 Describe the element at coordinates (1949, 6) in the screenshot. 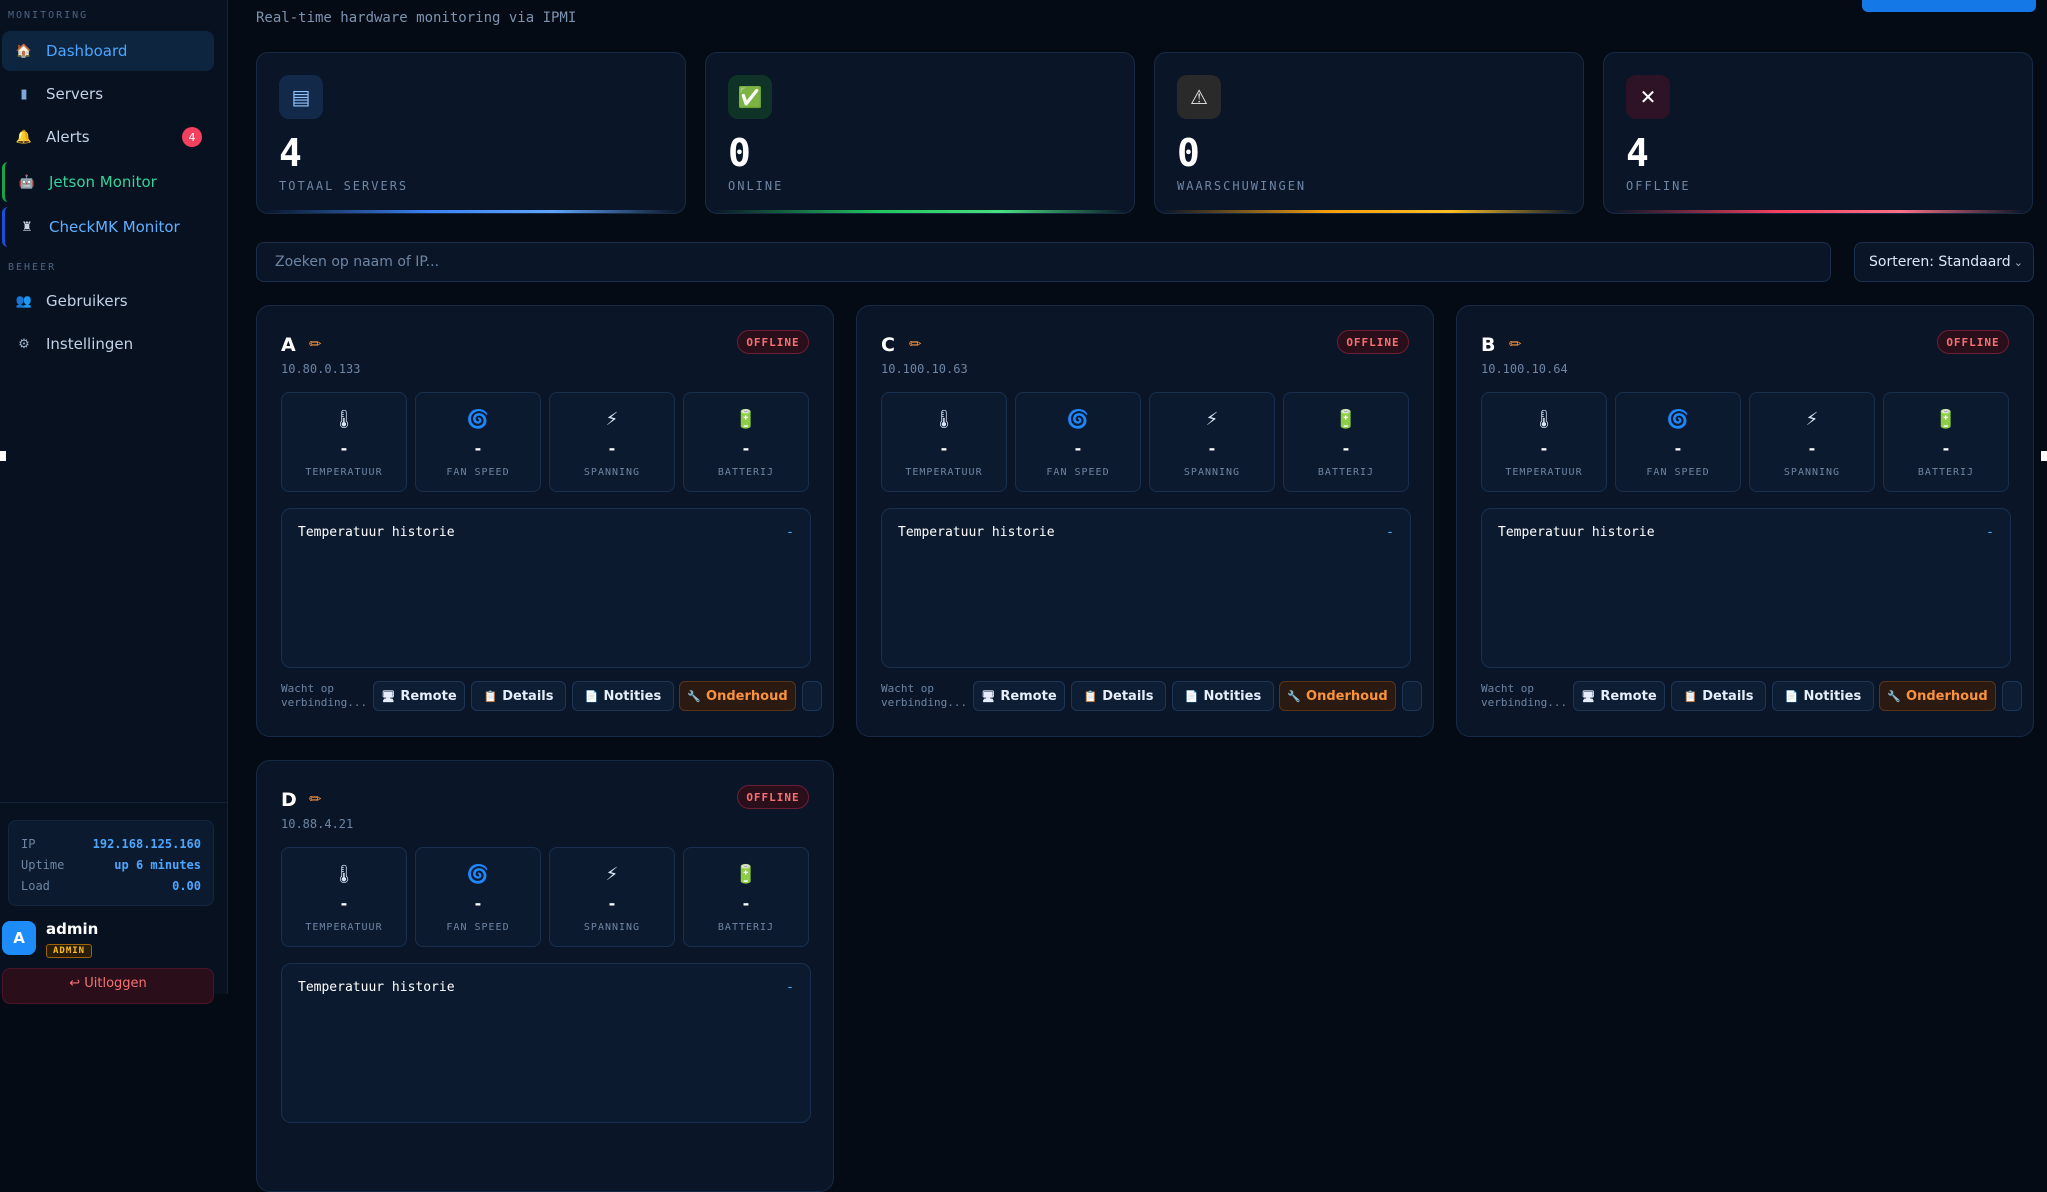

I see `header-action-button` at that location.